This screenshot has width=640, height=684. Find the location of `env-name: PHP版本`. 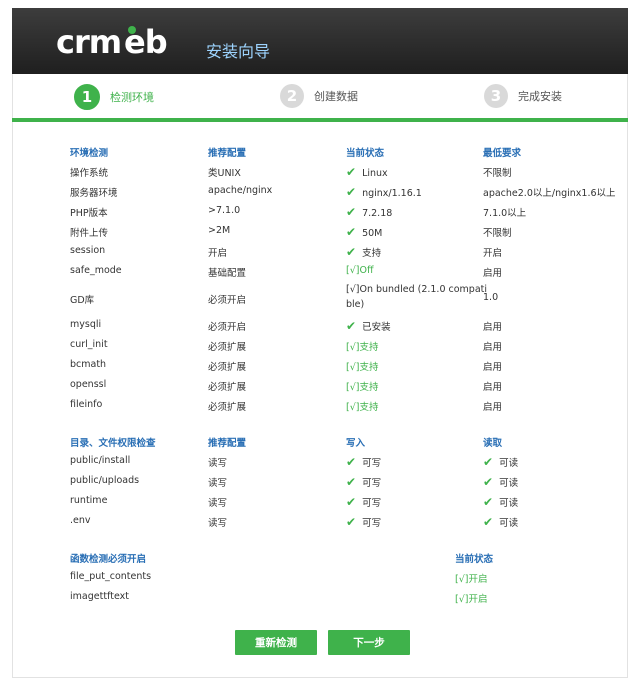

env-name: PHP版本 is located at coordinates (89, 213).